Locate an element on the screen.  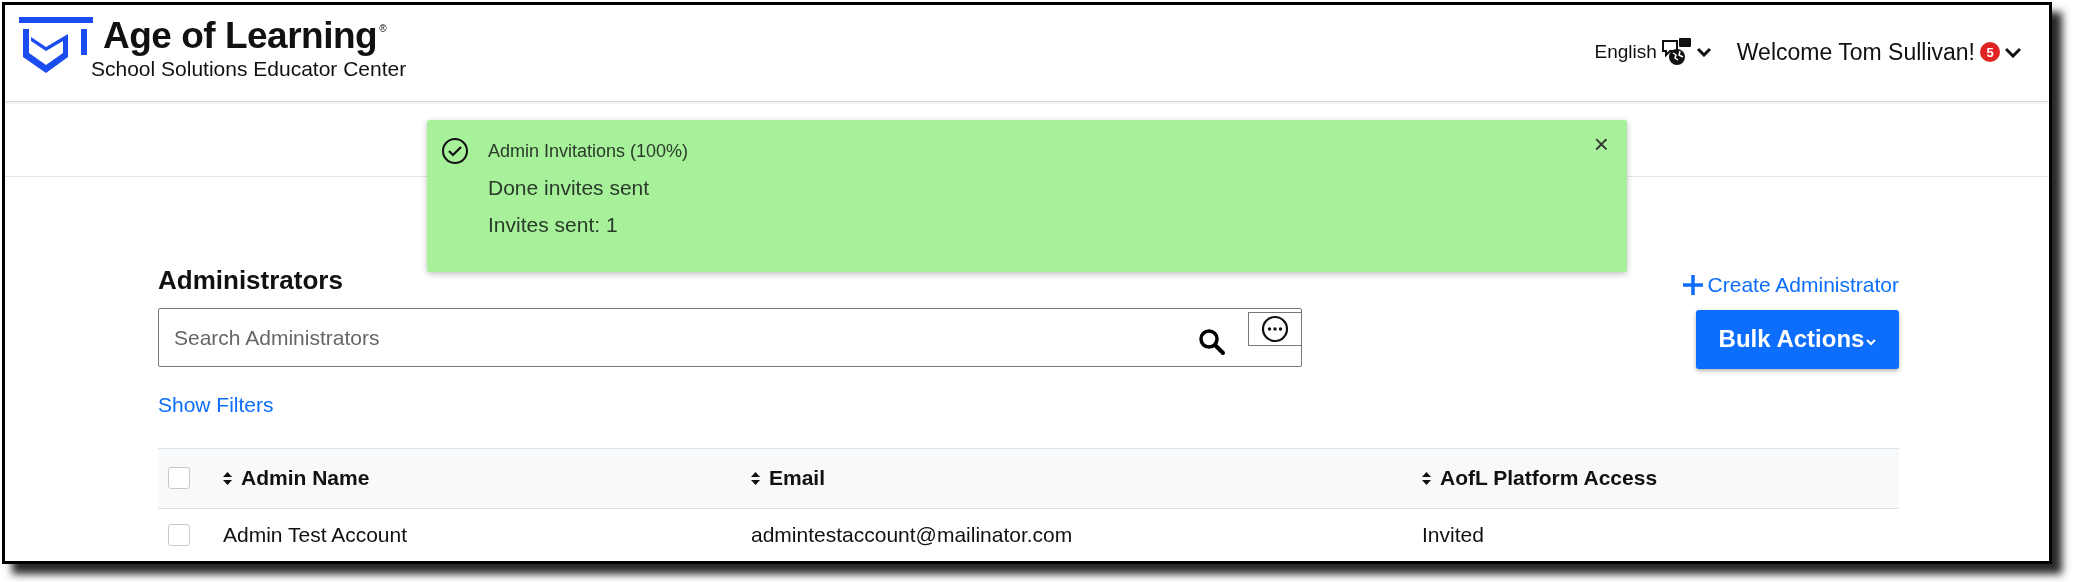
more-options-button is located at coordinates (1275, 329).